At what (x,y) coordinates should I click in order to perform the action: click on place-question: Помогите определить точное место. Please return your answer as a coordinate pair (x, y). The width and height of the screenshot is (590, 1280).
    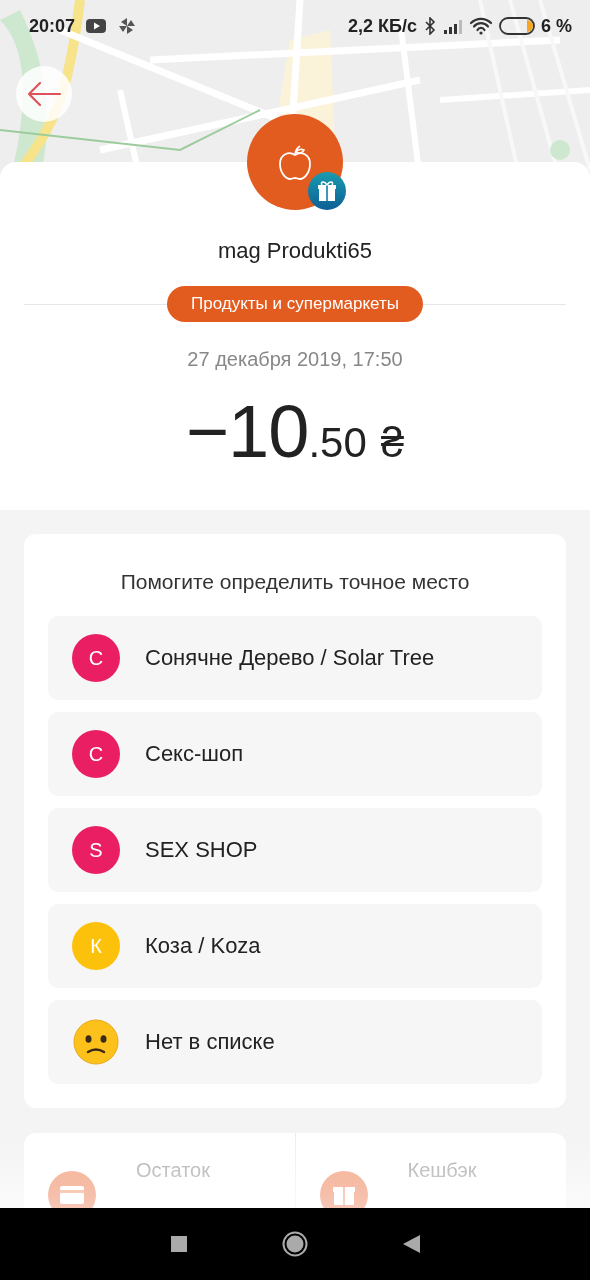
    Looking at the image, I should click on (295, 582).